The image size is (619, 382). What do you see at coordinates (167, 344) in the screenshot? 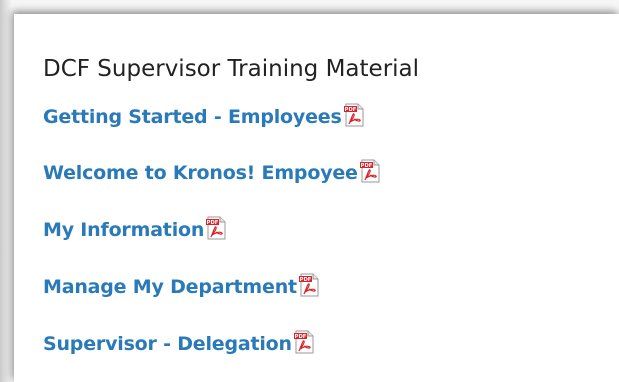
I see `doc-link-supervisor-delegation: Supervisor - Delegation` at bounding box center [167, 344].